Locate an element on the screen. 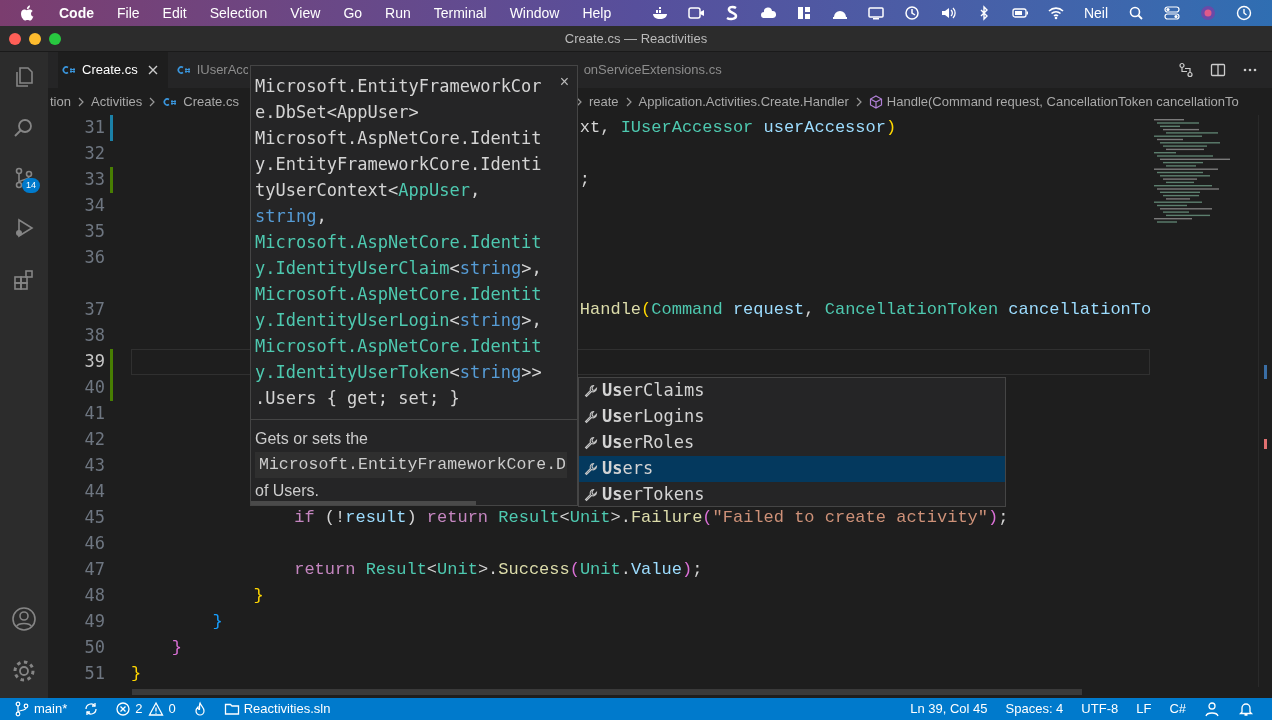 Image resolution: width=1272 pixels, height=720 pixels. minimize-window-button is located at coordinates (35, 39).